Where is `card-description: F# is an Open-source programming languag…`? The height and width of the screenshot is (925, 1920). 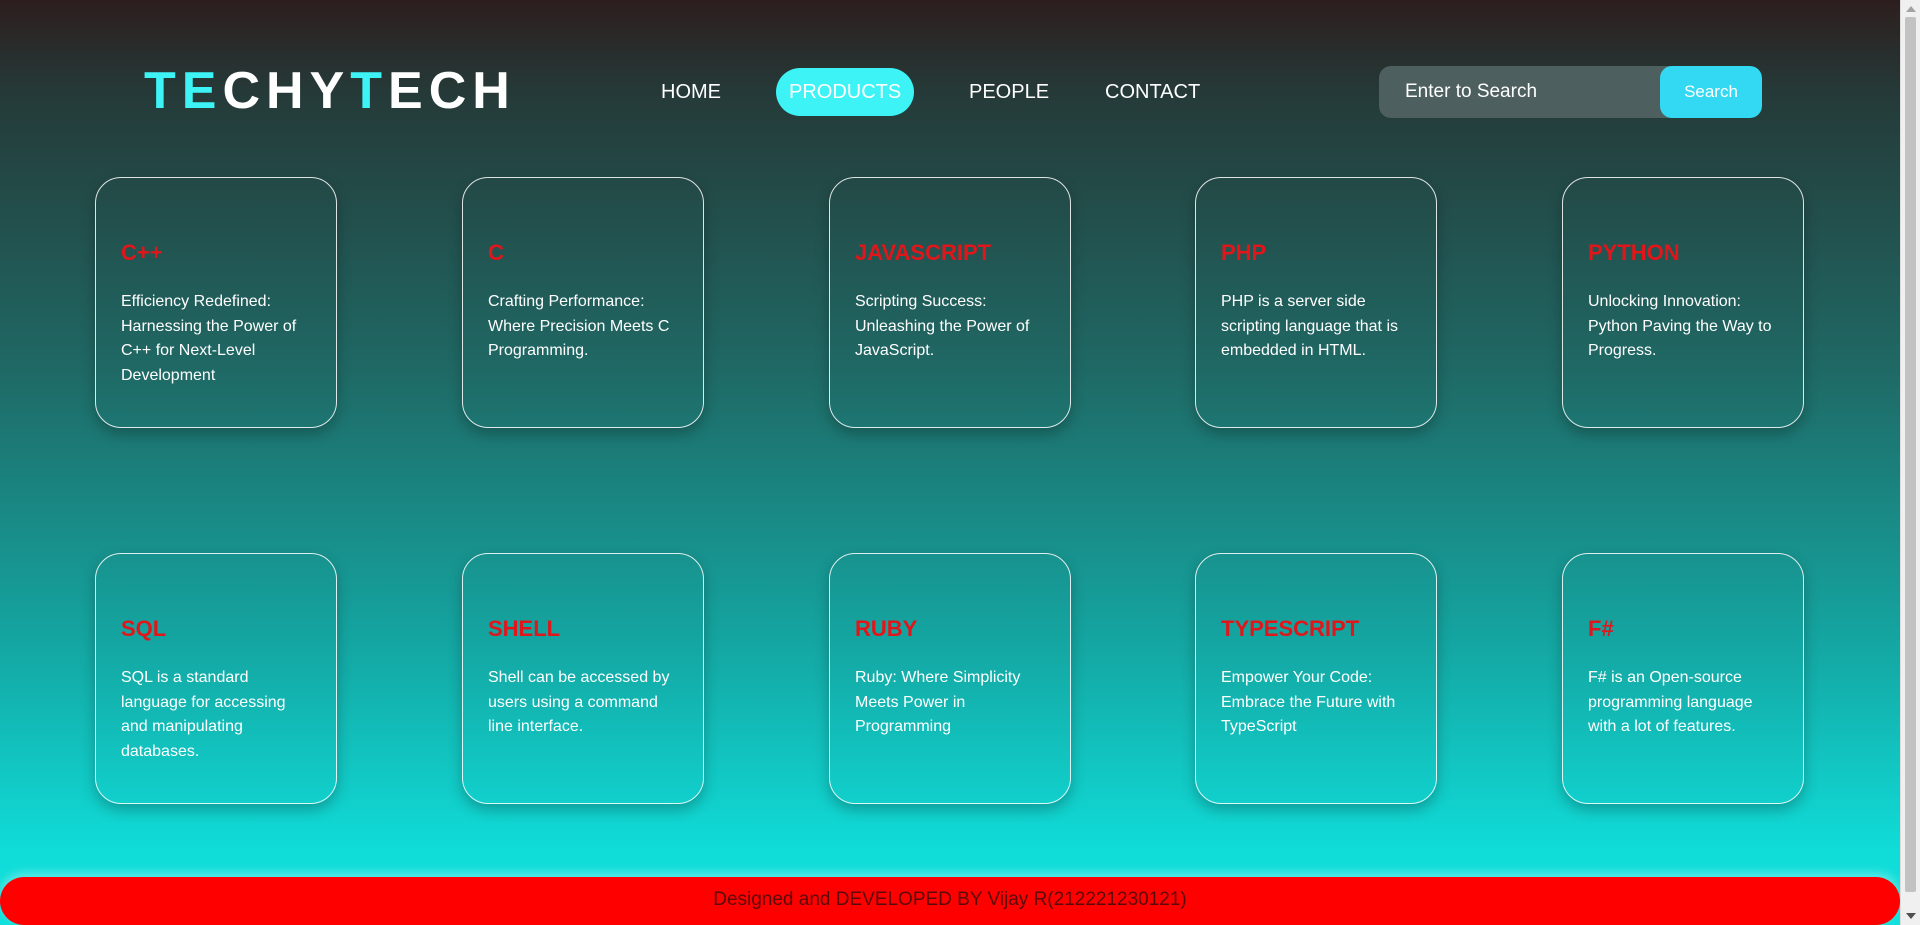
card-description: F# is an Open-source programming languag… is located at coordinates (1670, 702).